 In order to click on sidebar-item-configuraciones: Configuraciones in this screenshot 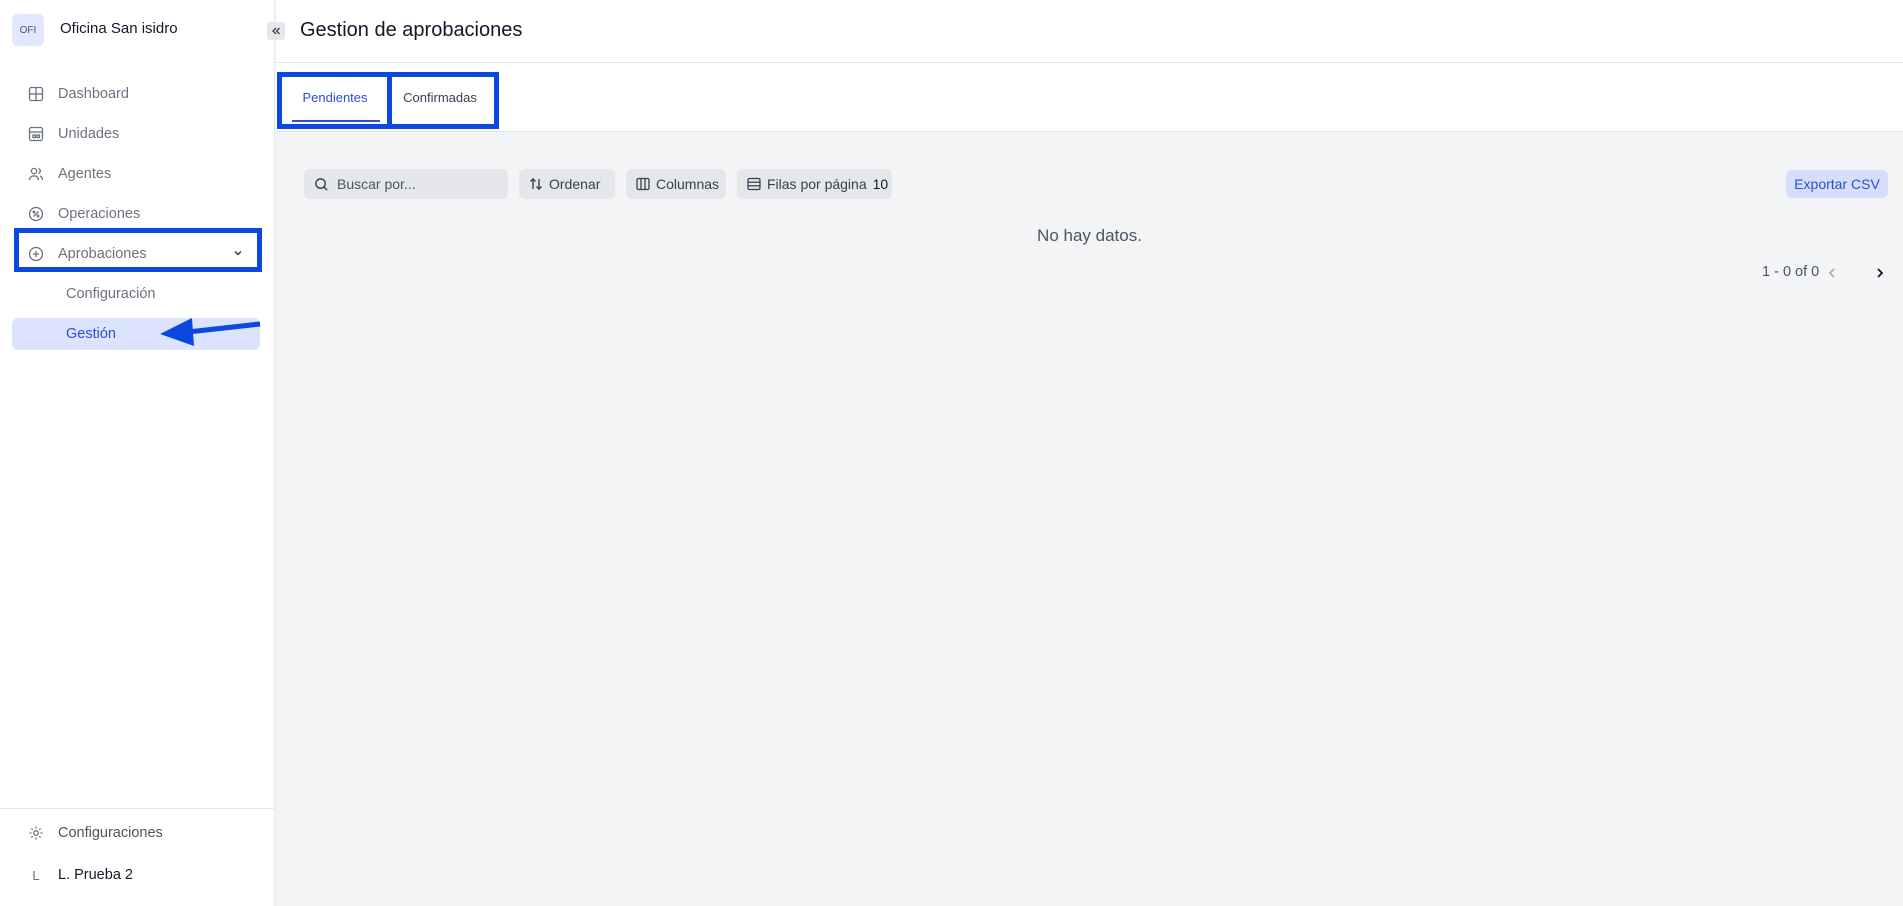, I will do `click(136, 833)`.